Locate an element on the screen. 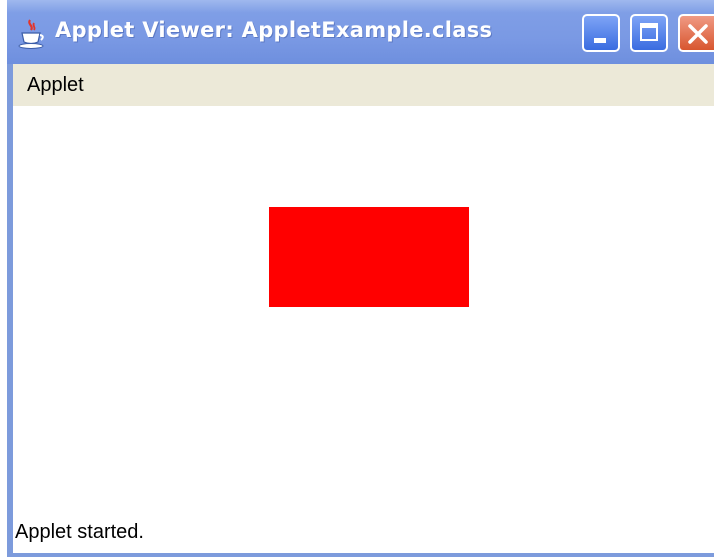 Image resolution: width=714 pixels, height=557 pixels. minimize-button is located at coordinates (601, 33).